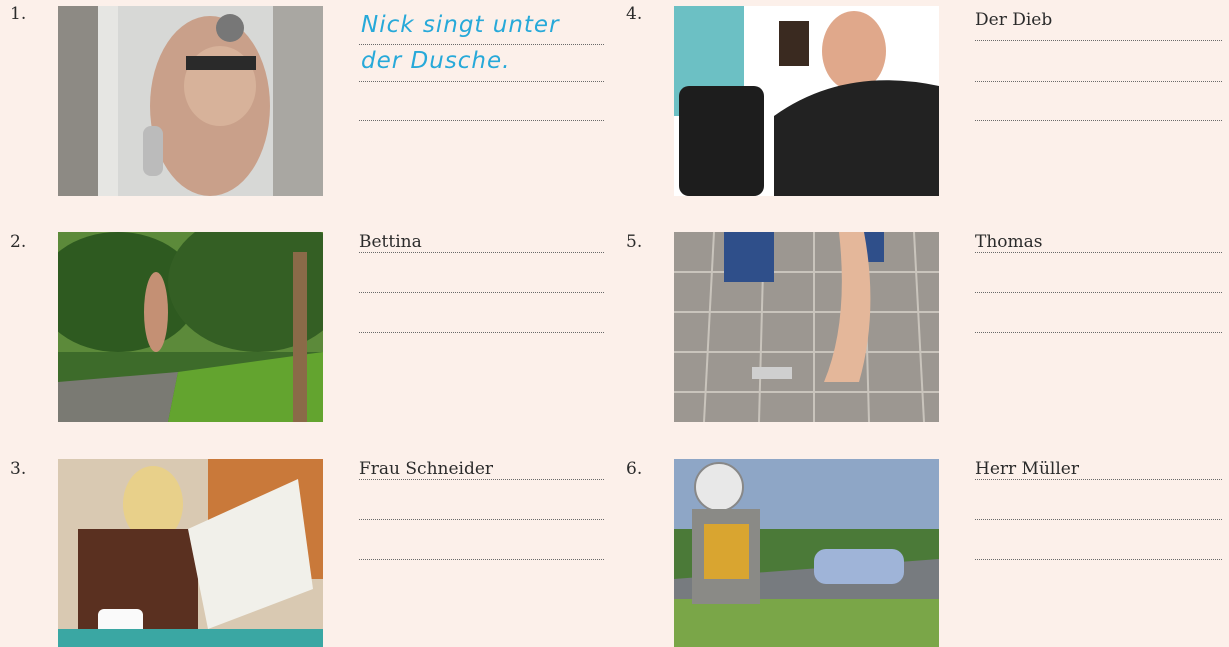  I want to click on exercise-number: 1., so click(18, 14).